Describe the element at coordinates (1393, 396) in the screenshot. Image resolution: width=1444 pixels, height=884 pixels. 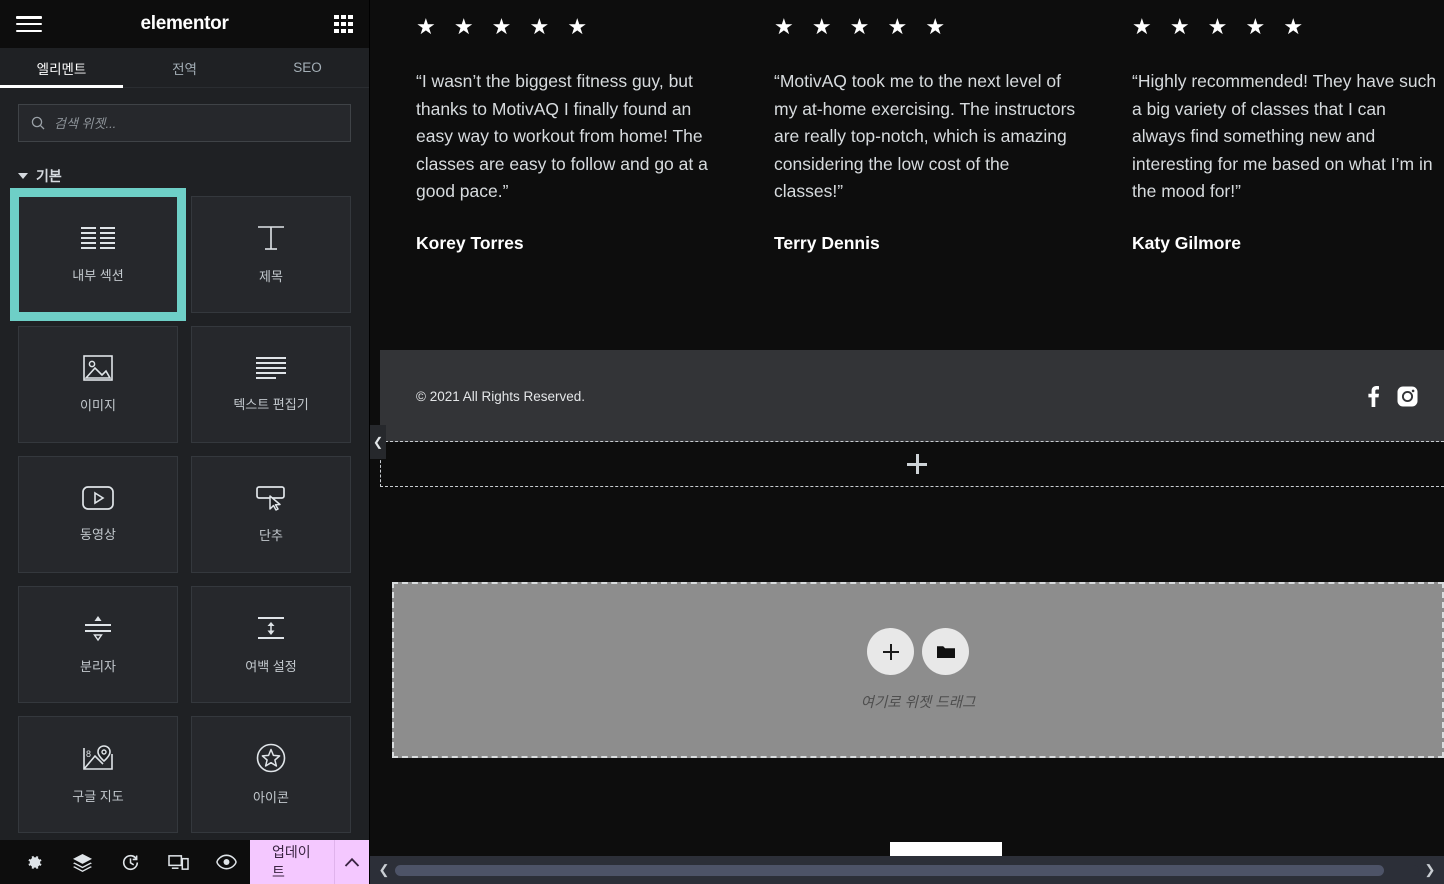
I see `social-links` at that location.